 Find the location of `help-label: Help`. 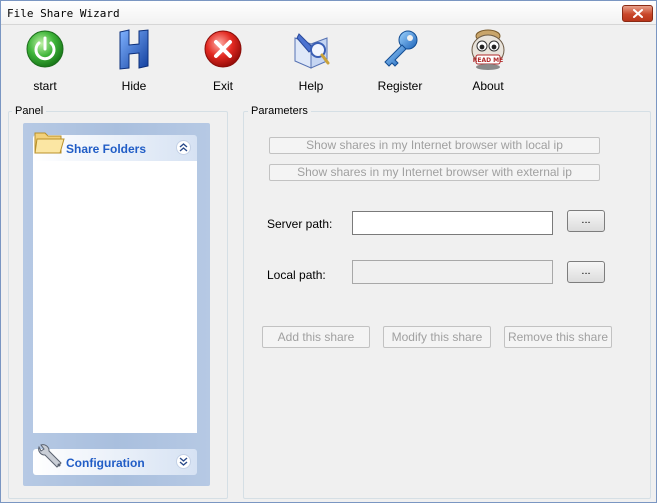

help-label: Help is located at coordinates (311, 86).